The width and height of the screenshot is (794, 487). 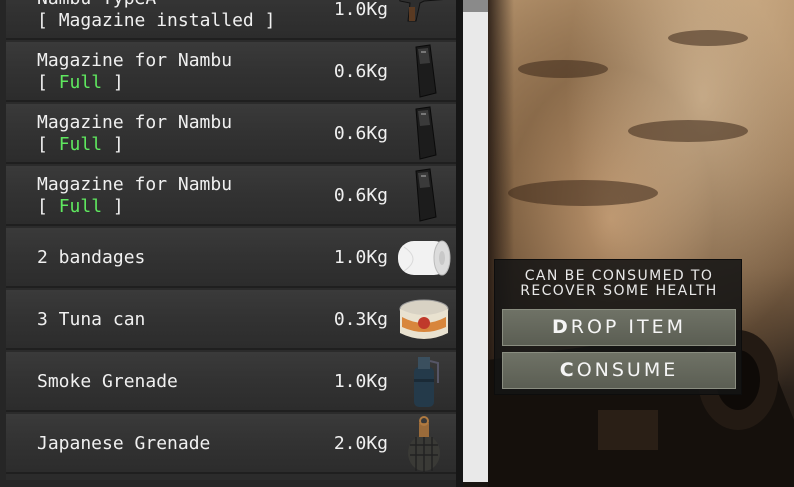 What do you see at coordinates (360, 319) in the screenshot?
I see `item-weight: 0.3Kg` at bounding box center [360, 319].